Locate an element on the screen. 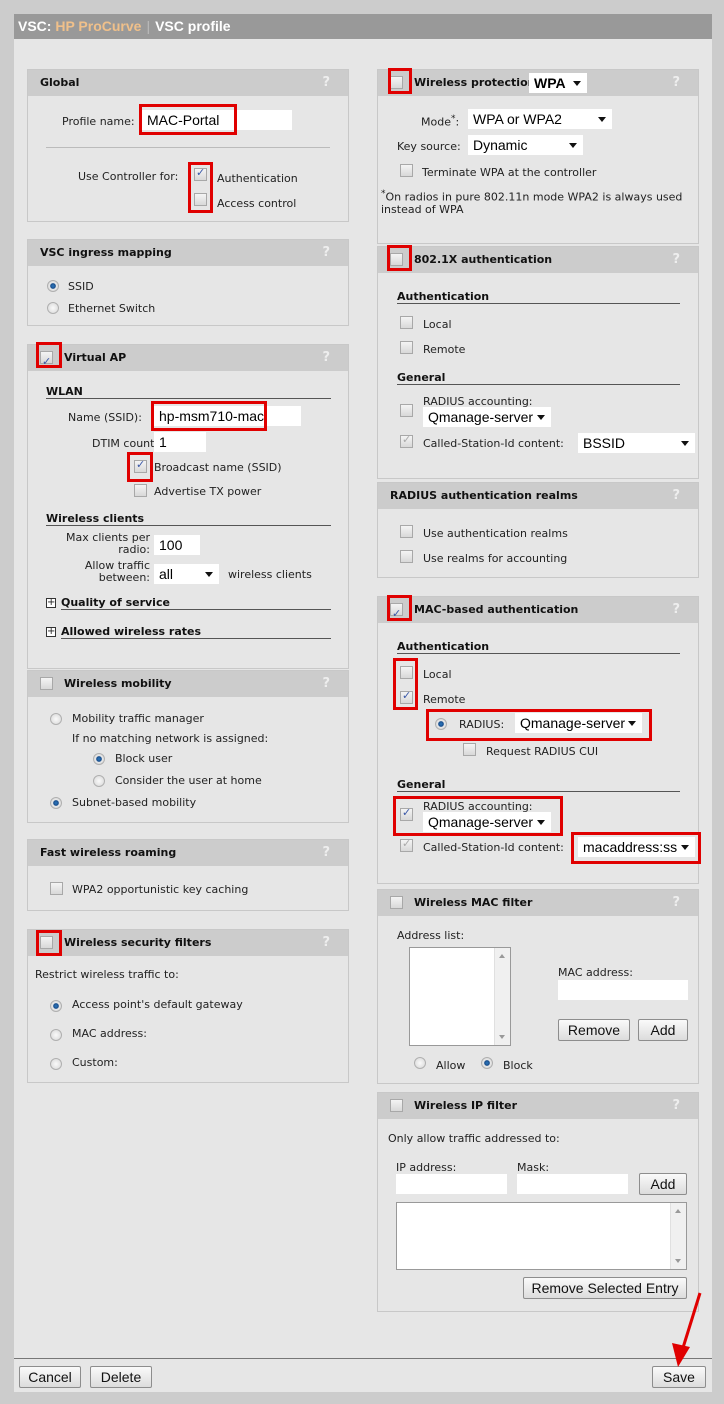 The height and width of the screenshot is (1404, 724). allow-traffic-select: all is located at coordinates (186, 574).